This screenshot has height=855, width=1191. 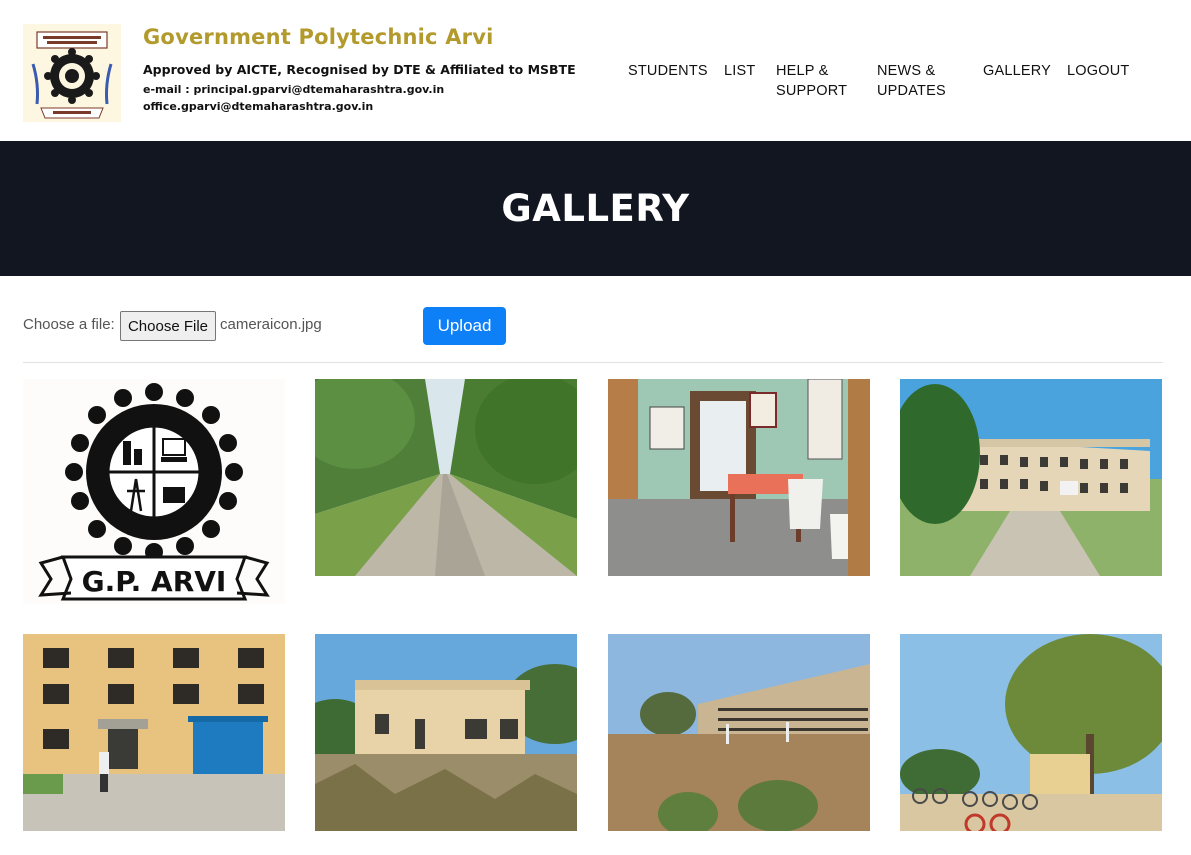 I want to click on upload-button: Upload, so click(x=464, y=326).